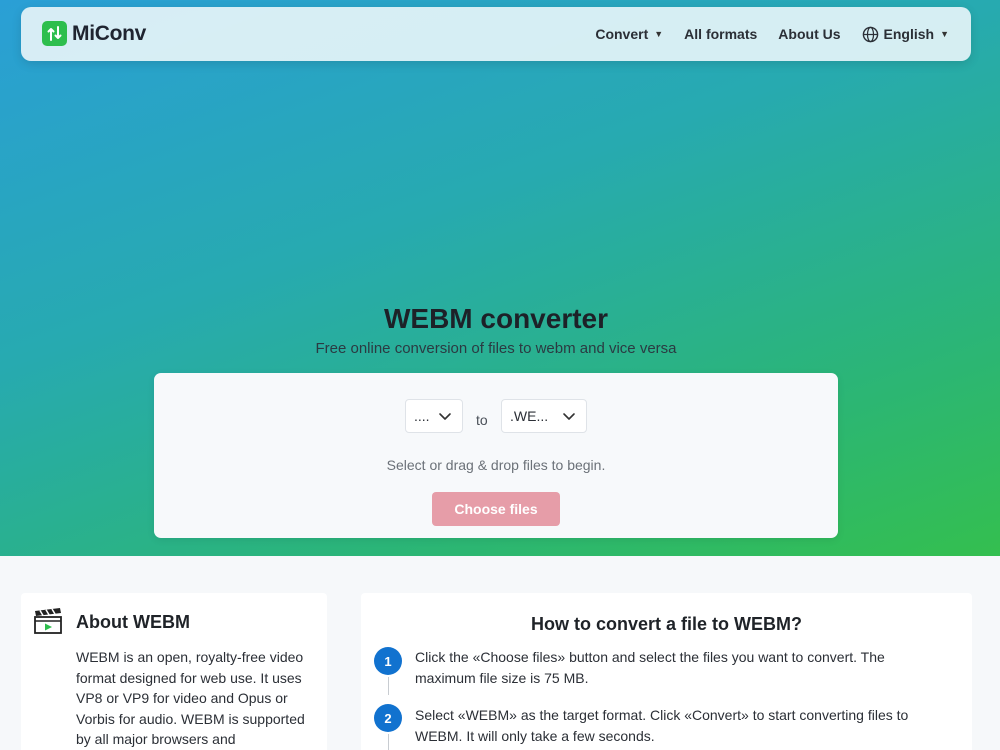 This screenshot has width=1000, height=750. I want to click on brand-name: MiConv, so click(109, 33).